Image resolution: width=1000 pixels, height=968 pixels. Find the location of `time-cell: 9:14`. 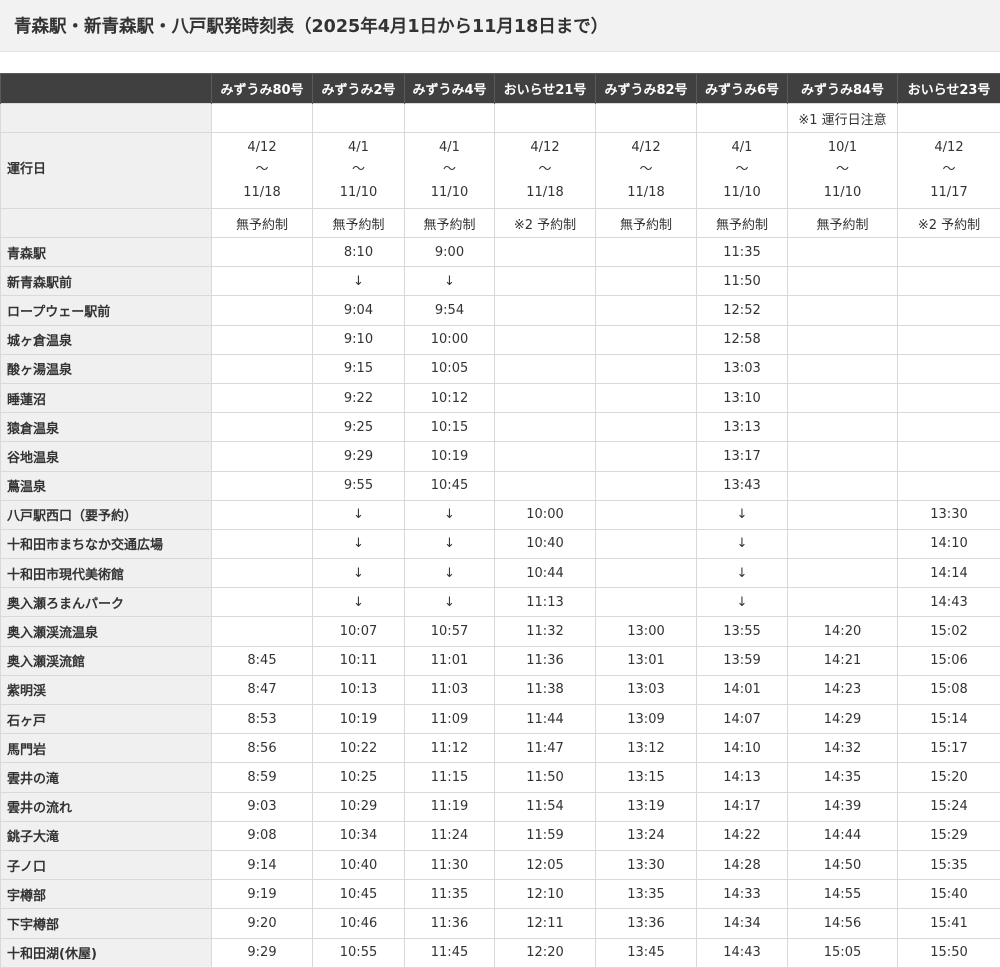

time-cell: 9:14 is located at coordinates (262, 864).